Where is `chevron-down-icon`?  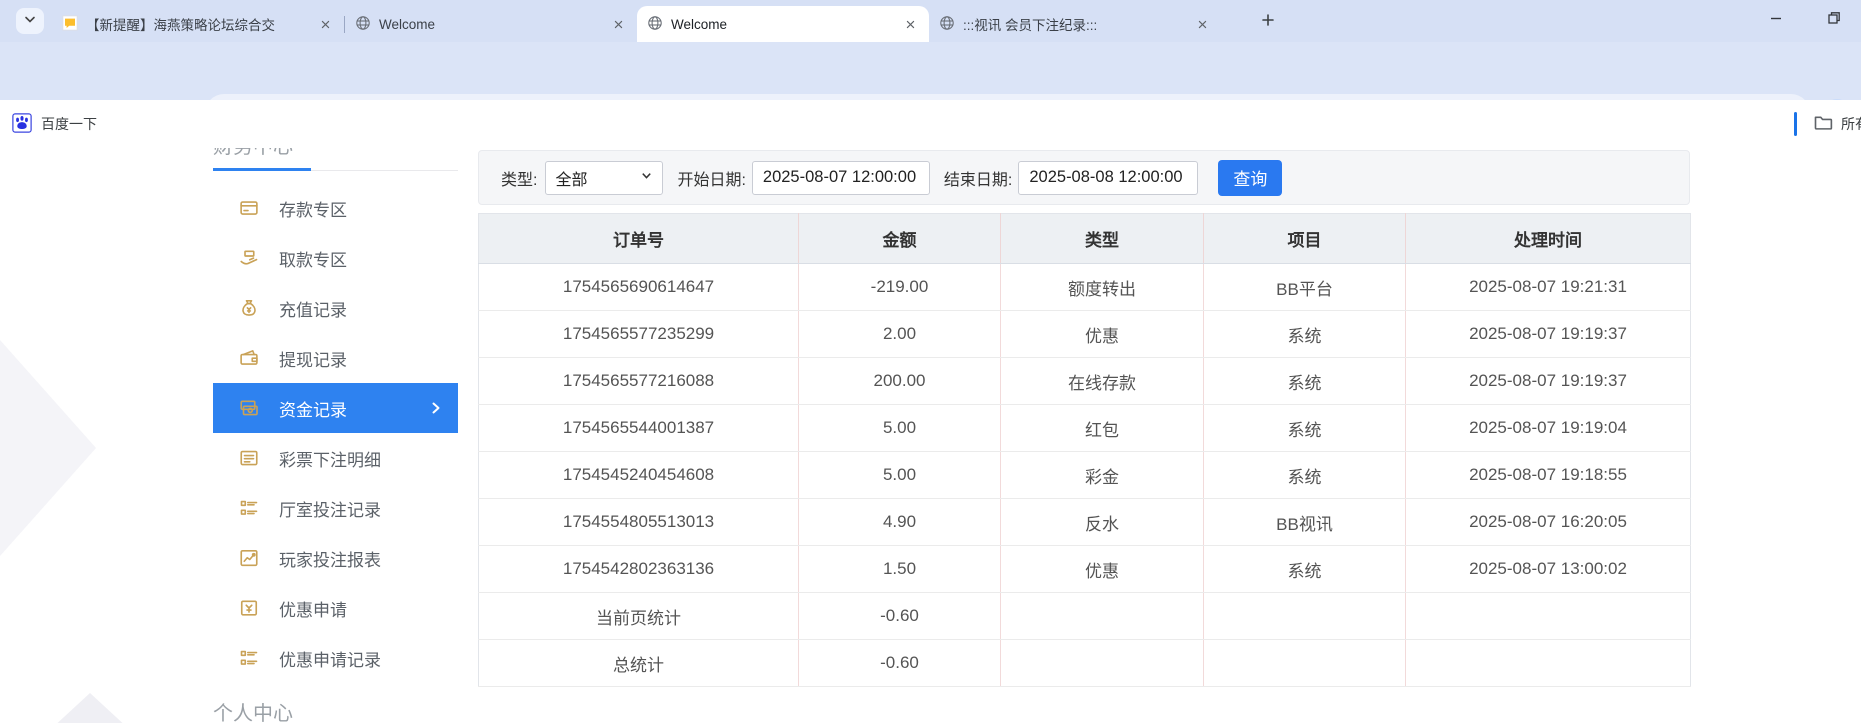 chevron-down-icon is located at coordinates (30, 21).